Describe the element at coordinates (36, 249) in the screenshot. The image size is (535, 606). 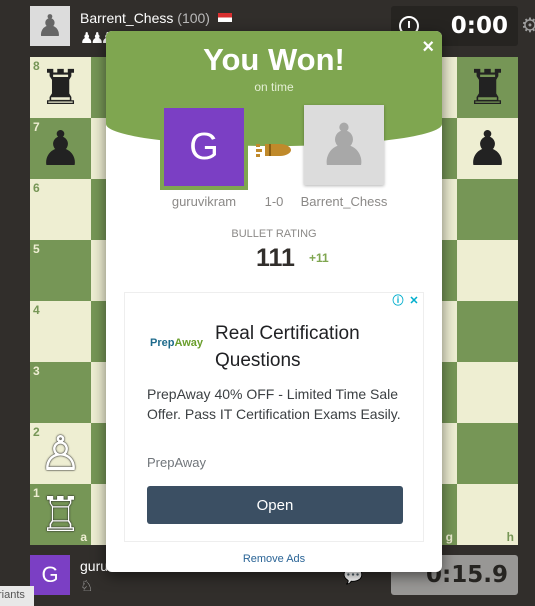
I see `rank-label: 5` at that location.